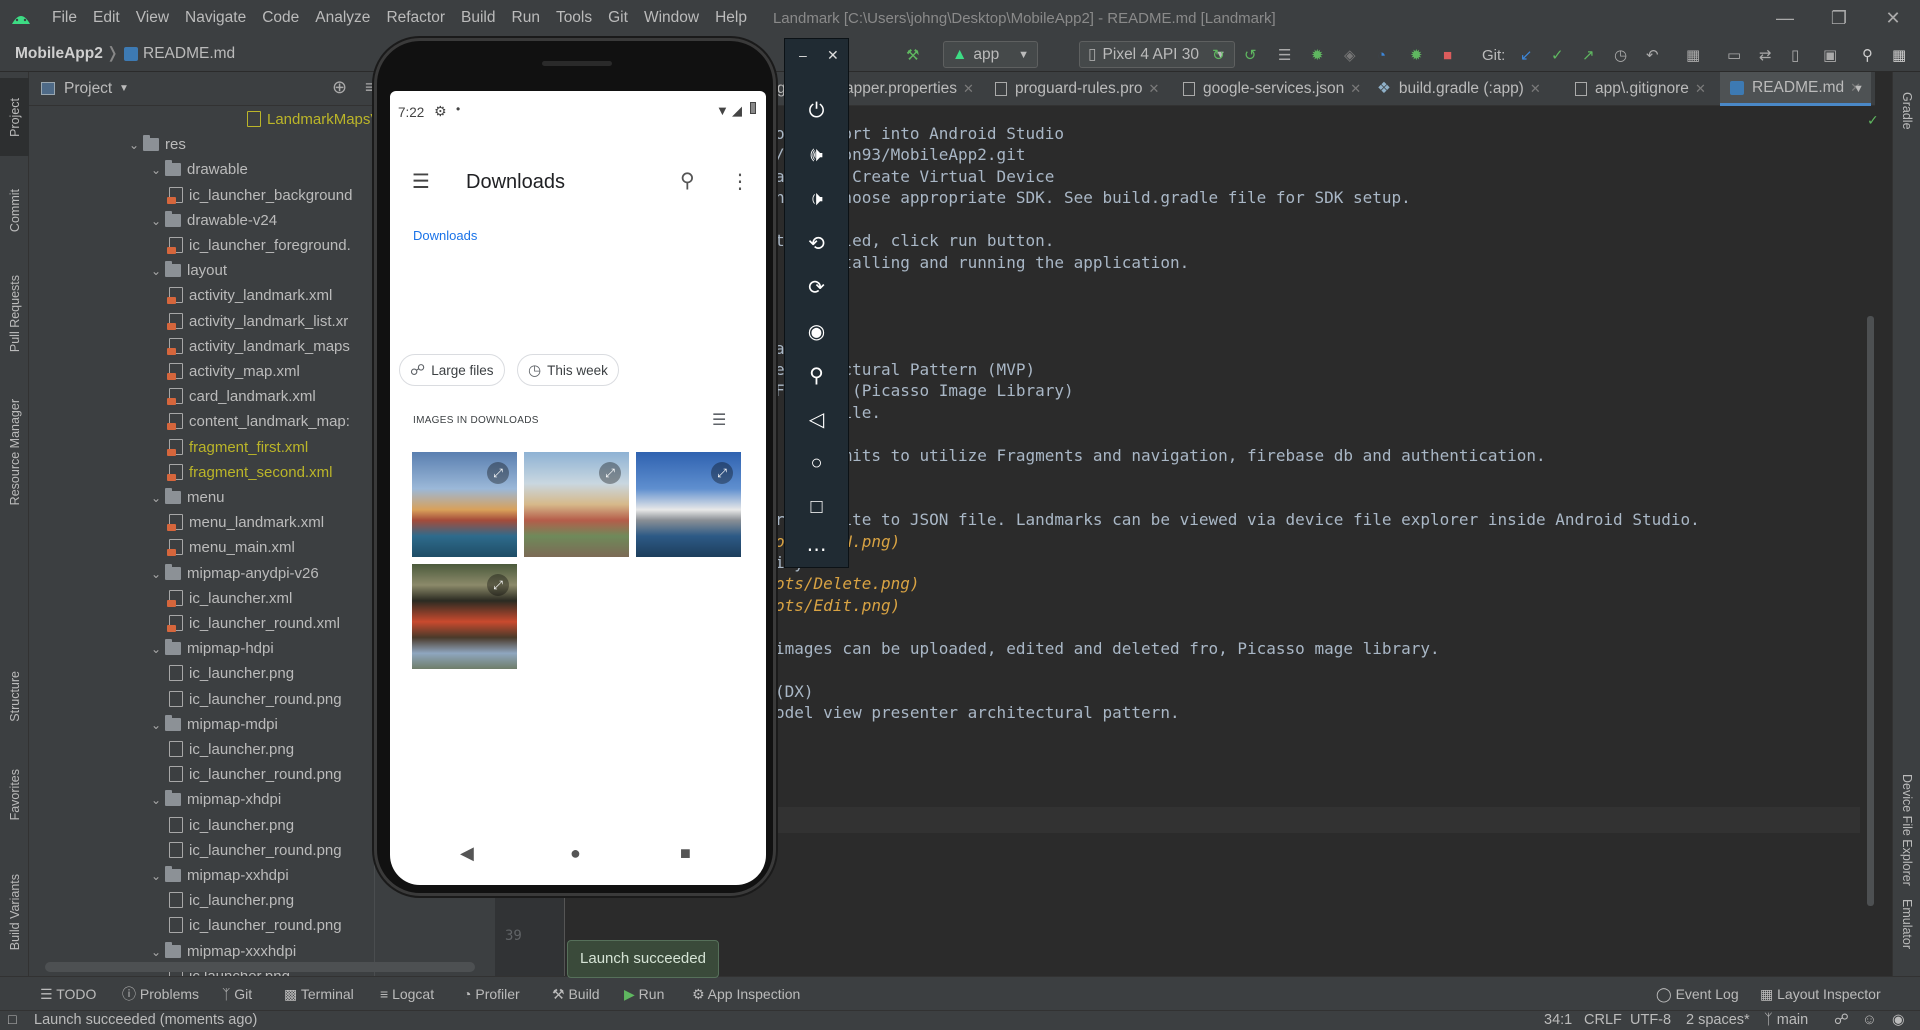  I want to click on sync-gradle-icon: ⇄, so click(1765, 55).